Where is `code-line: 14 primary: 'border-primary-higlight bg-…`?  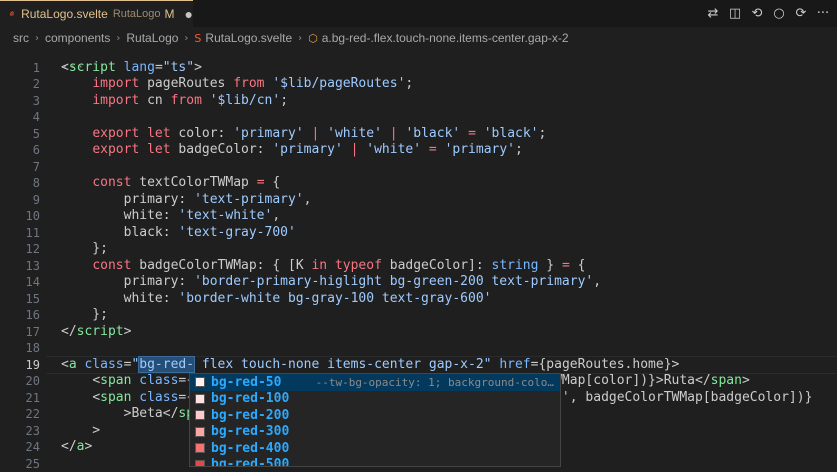 code-line: 14 primary: 'border-primary-higlight bg-… is located at coordinates (418, 282).